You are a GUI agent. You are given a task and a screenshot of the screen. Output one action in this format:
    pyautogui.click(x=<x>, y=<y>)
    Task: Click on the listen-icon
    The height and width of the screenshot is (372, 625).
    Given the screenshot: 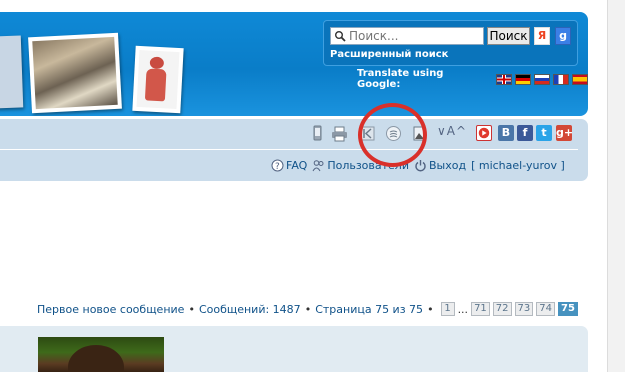 What is the action you would take?
    pyautogui.click(x=484, y=133)
    